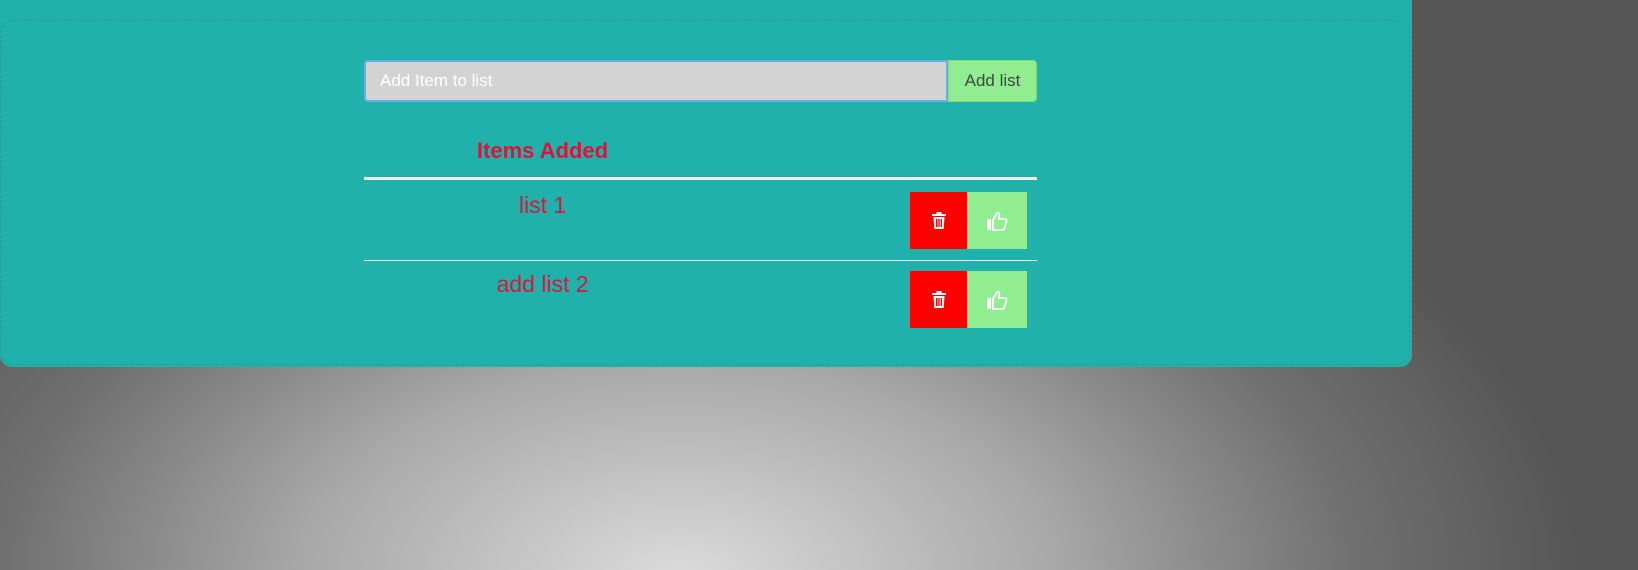  Describe the element at coordinates (542, 284) in the screenshot. I see `list-item-text: add list 2` at that location.